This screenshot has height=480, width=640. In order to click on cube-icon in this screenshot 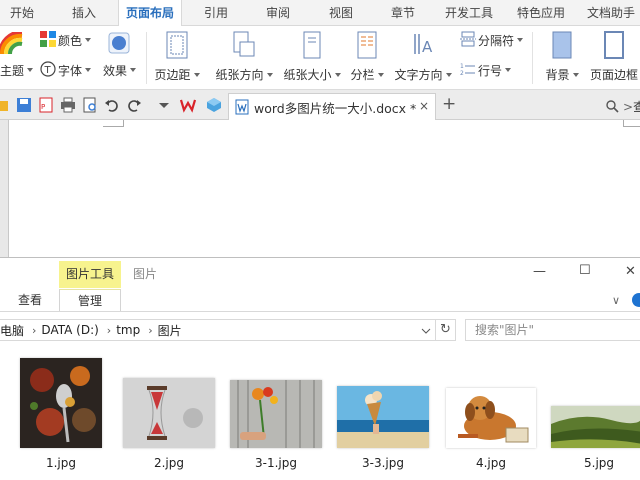, I will do `click(214, 105)`.